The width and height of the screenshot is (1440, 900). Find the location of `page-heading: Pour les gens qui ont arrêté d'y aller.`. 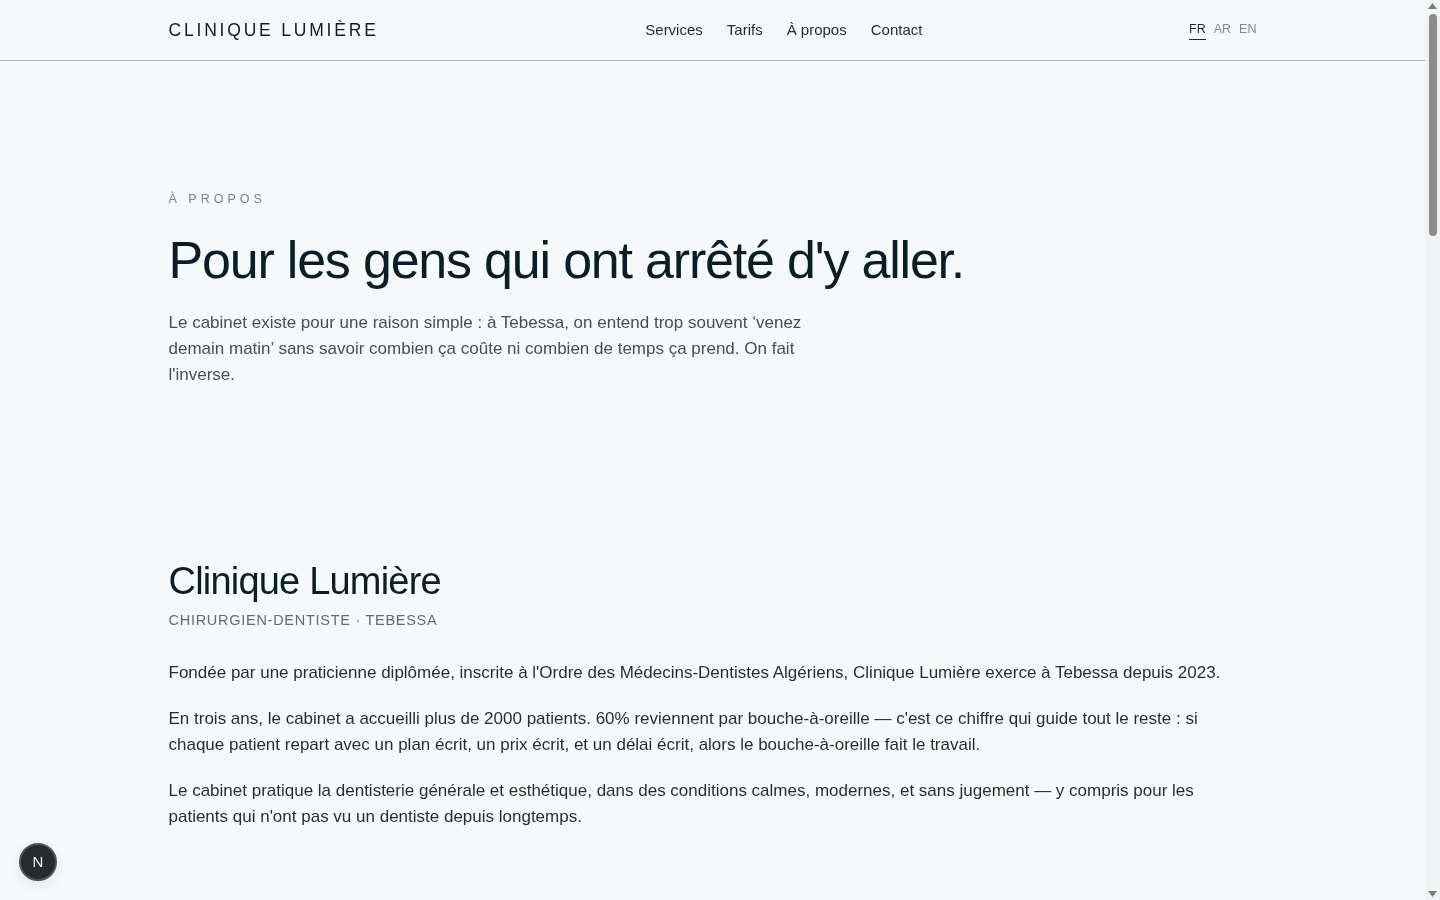

page-heading: Pour les gens qui ont arrêté d'y aller. is located at coordinates (567, 260).